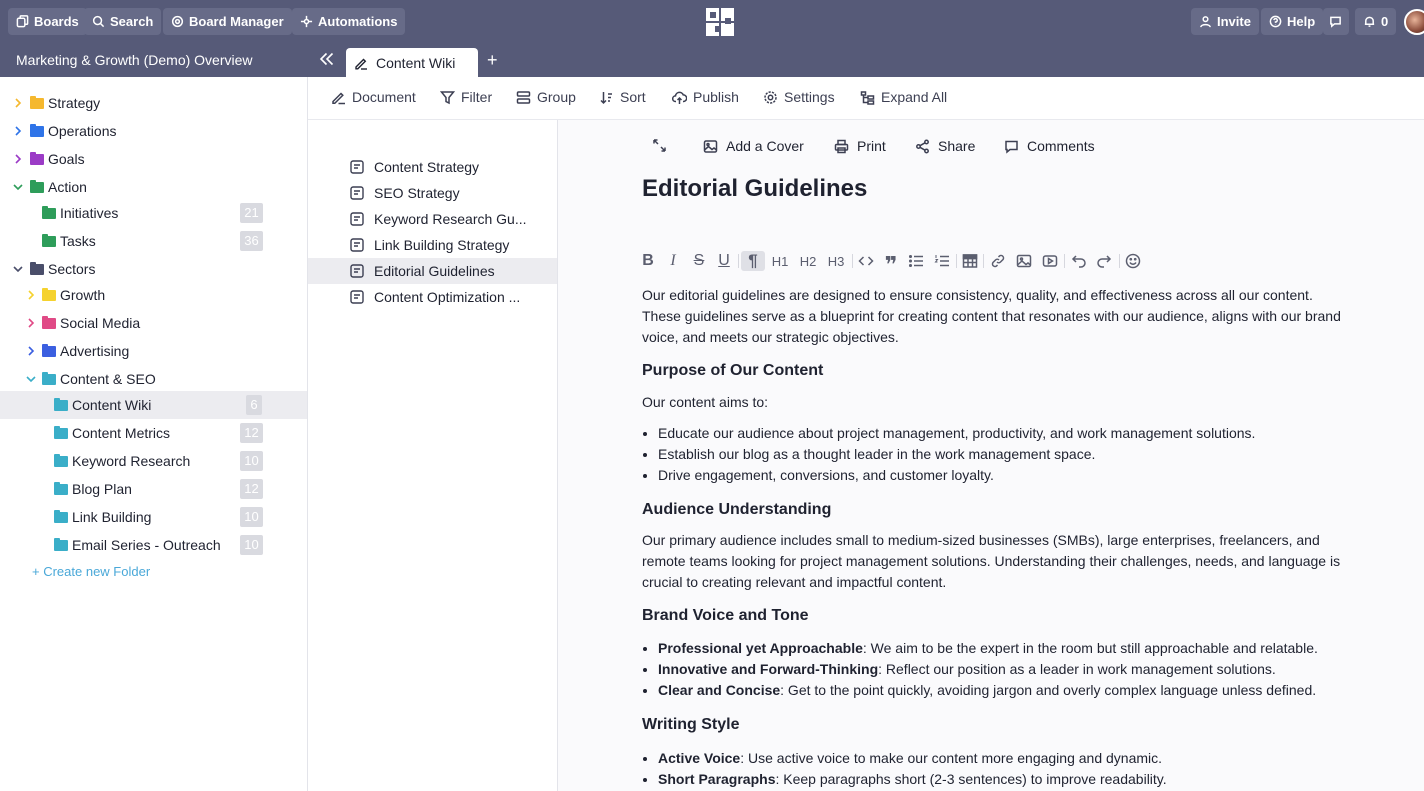  What do you see at coordinates (361, 64) in the screenshot?
I see `edit-icon` at bounding box center [361, 64].